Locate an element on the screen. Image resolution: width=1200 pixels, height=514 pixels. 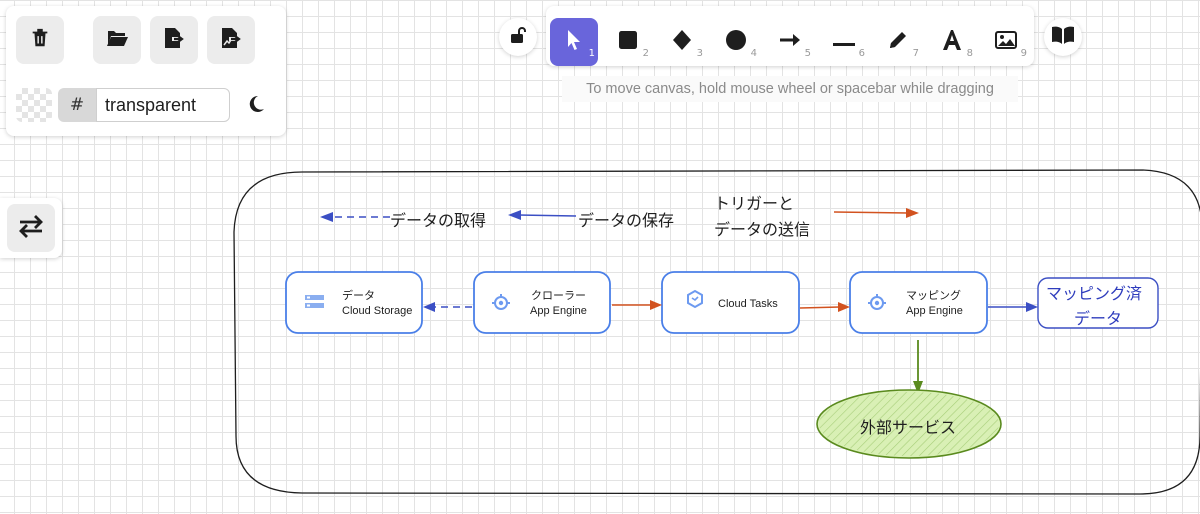
flow-tasks-to-mapping is located at coordinates (820, 307).